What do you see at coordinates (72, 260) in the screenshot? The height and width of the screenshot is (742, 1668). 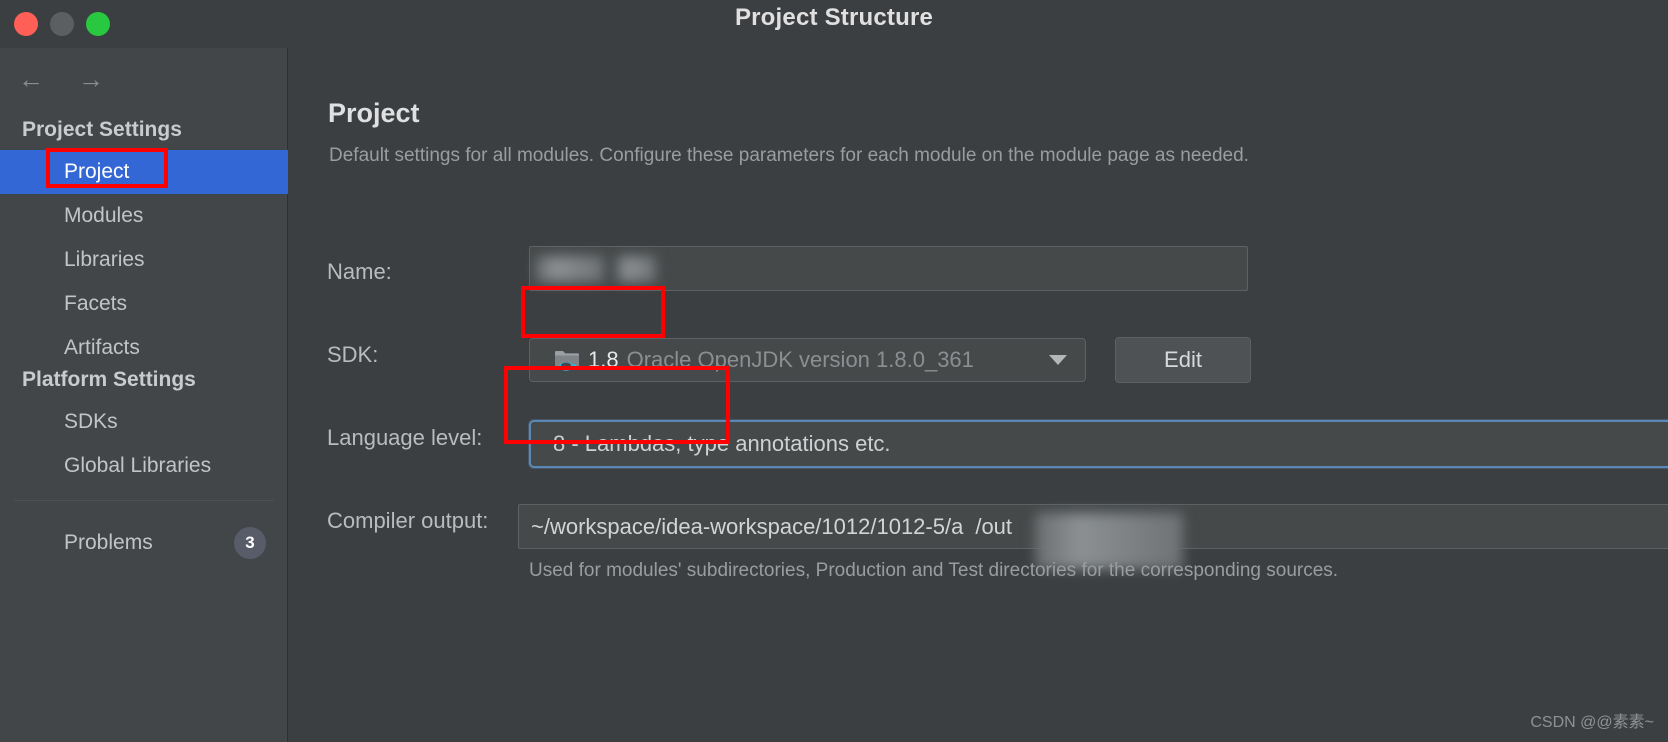 I see `sidebar-item-libraries: Libraries` at bounding box center [72, 260].